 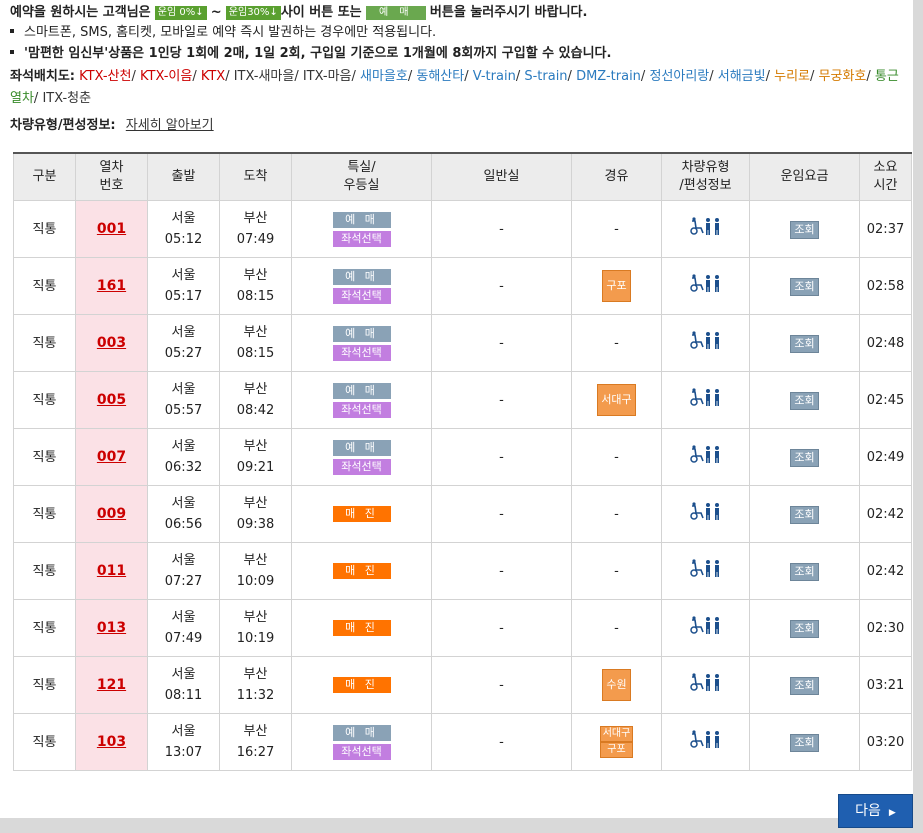 What do you see at coordinates (183, 581) in the screenshot?
I see `departure-time: 07:27` at bounding box center [183, 581].